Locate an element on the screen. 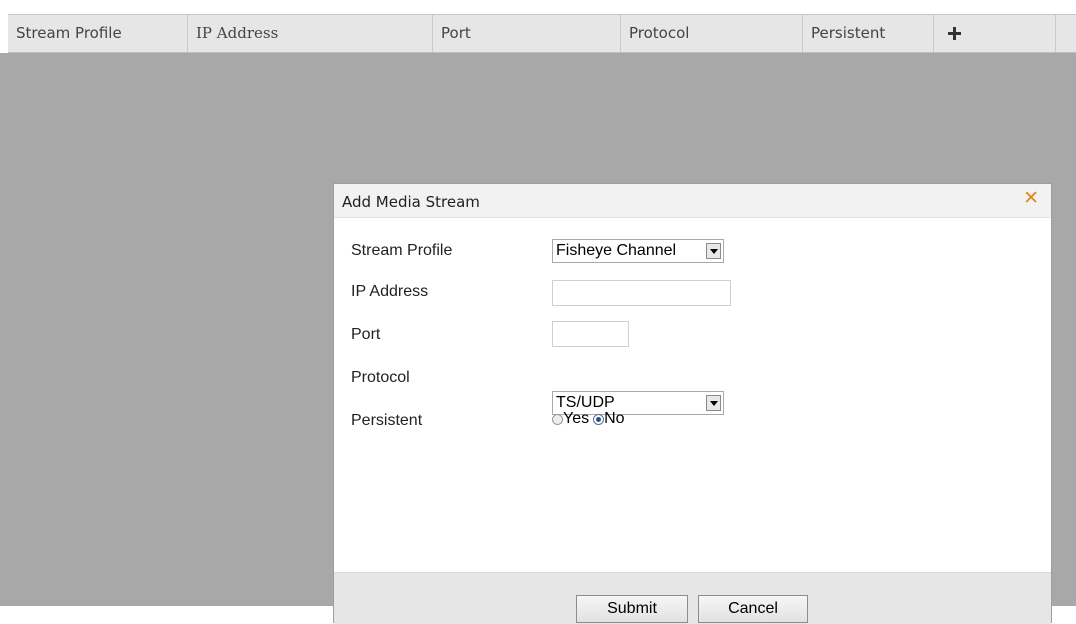 This screenshot has width=1076, height=624. stream-profile-select: Fisheye Channel is located at coordinates (638, 251).